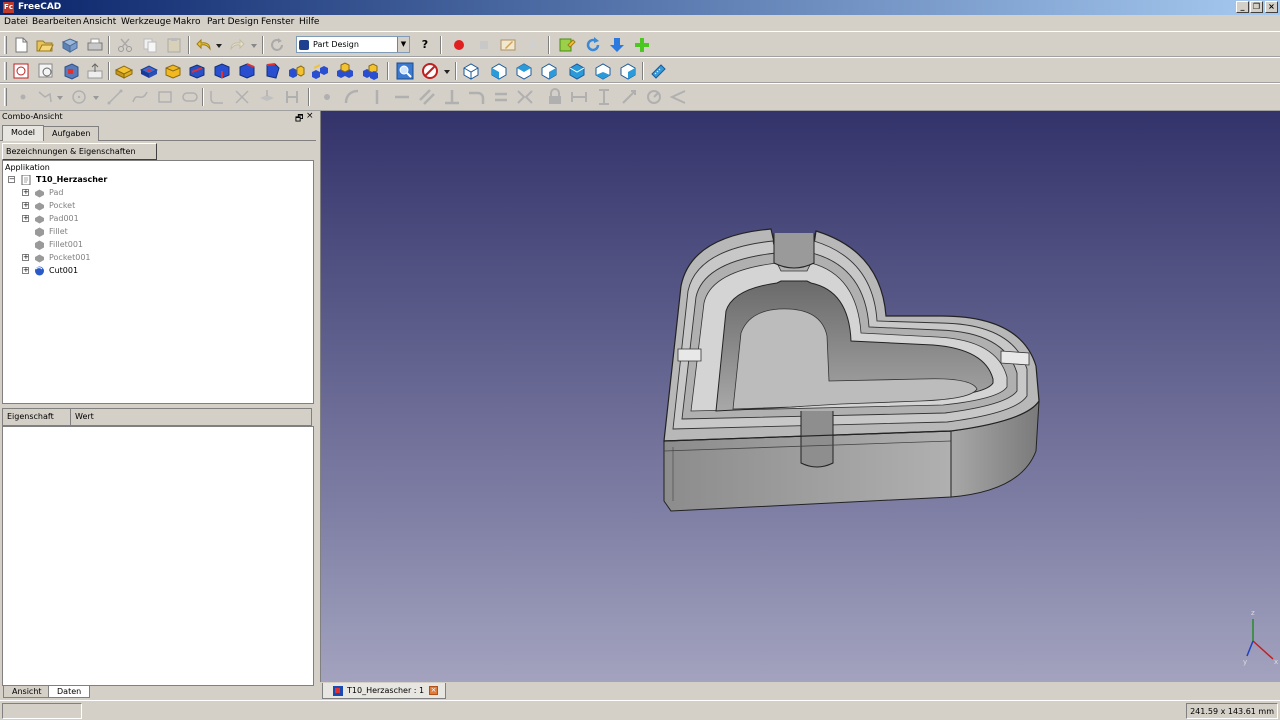 This screenshot has height=720, width=1280. I want to click on multi-transform-icon, so click(370, 71).